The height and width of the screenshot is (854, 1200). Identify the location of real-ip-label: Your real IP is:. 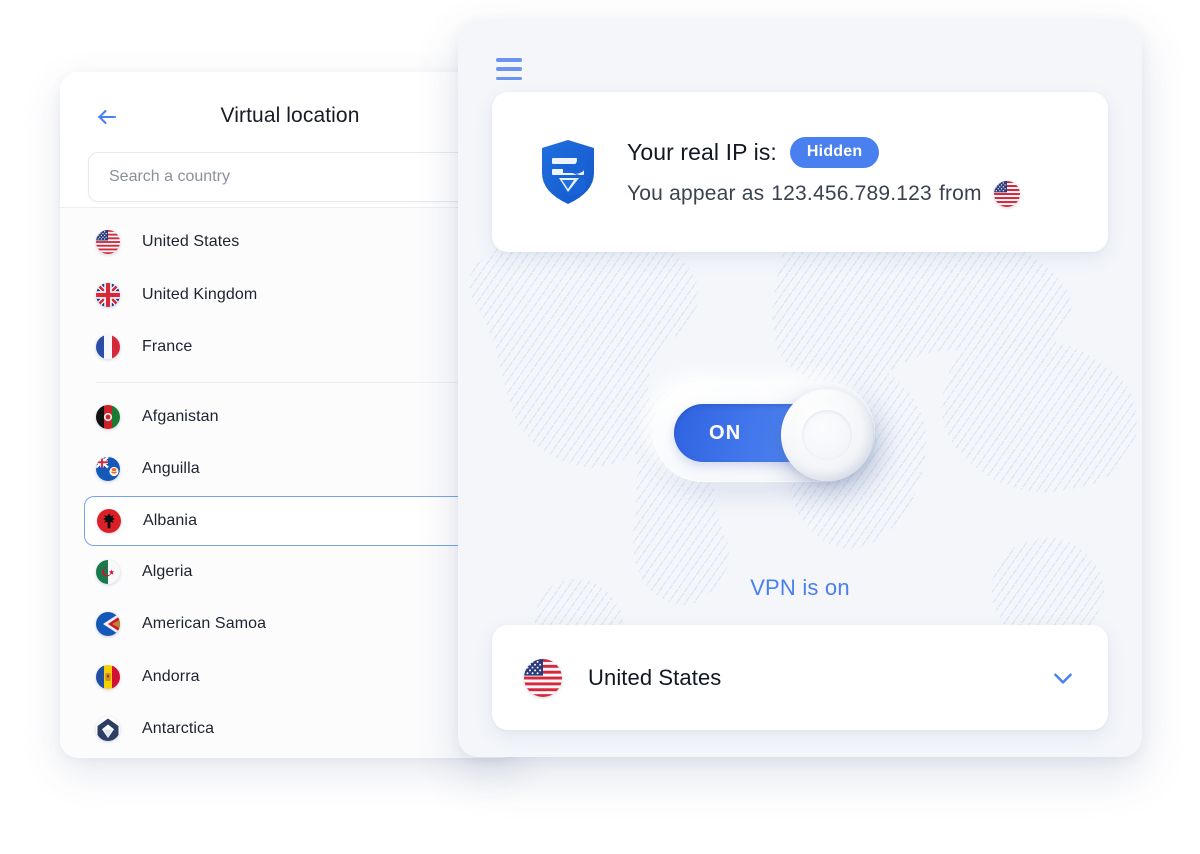
(702, 152).